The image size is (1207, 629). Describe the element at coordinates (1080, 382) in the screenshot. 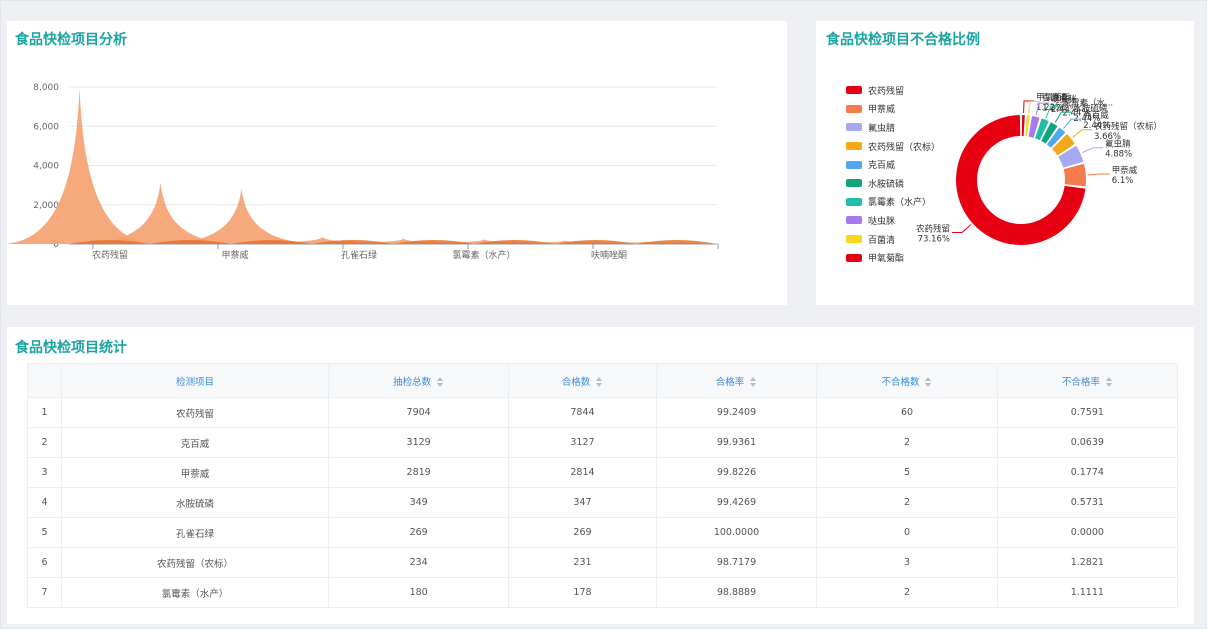

I see `col-fail-rate-label: 不合格率` at that location.